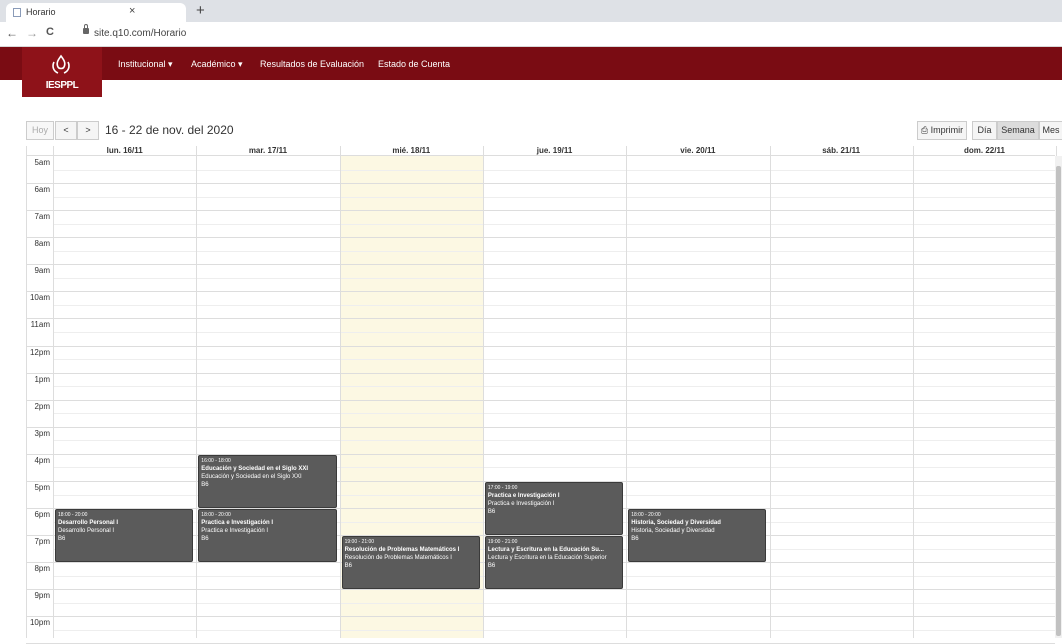 This screenshot has height=644, width=1062. I want to click on tab-title: Horario, so click(41, 12).